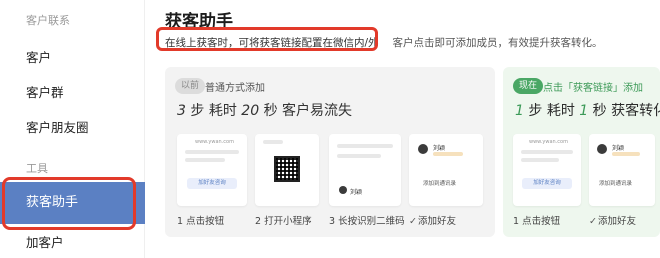 This screenshot has height=258, width=660. I want to click on sidebar-item-moments: 客户朋友圈, so click(57, 126).